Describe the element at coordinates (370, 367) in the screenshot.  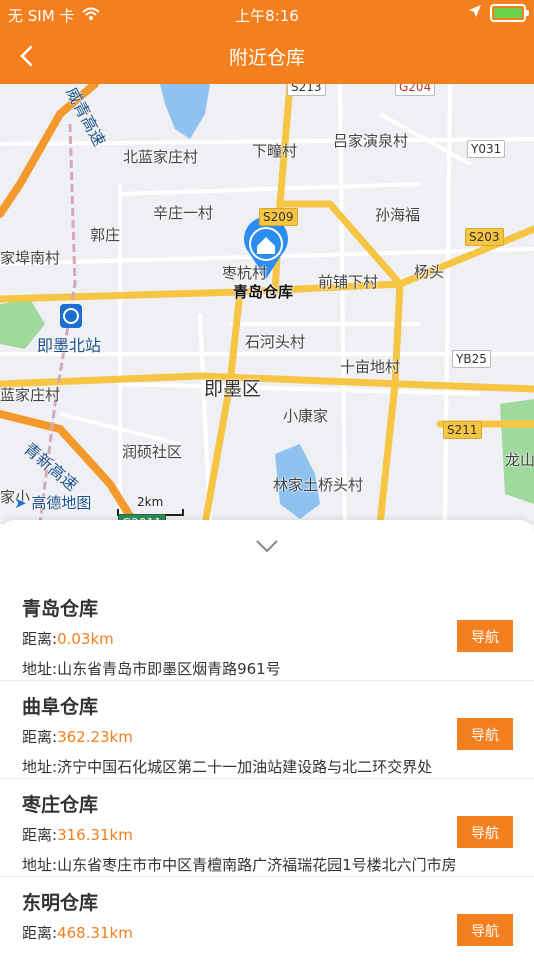
I see `place-label: 十亩地村` at that location.